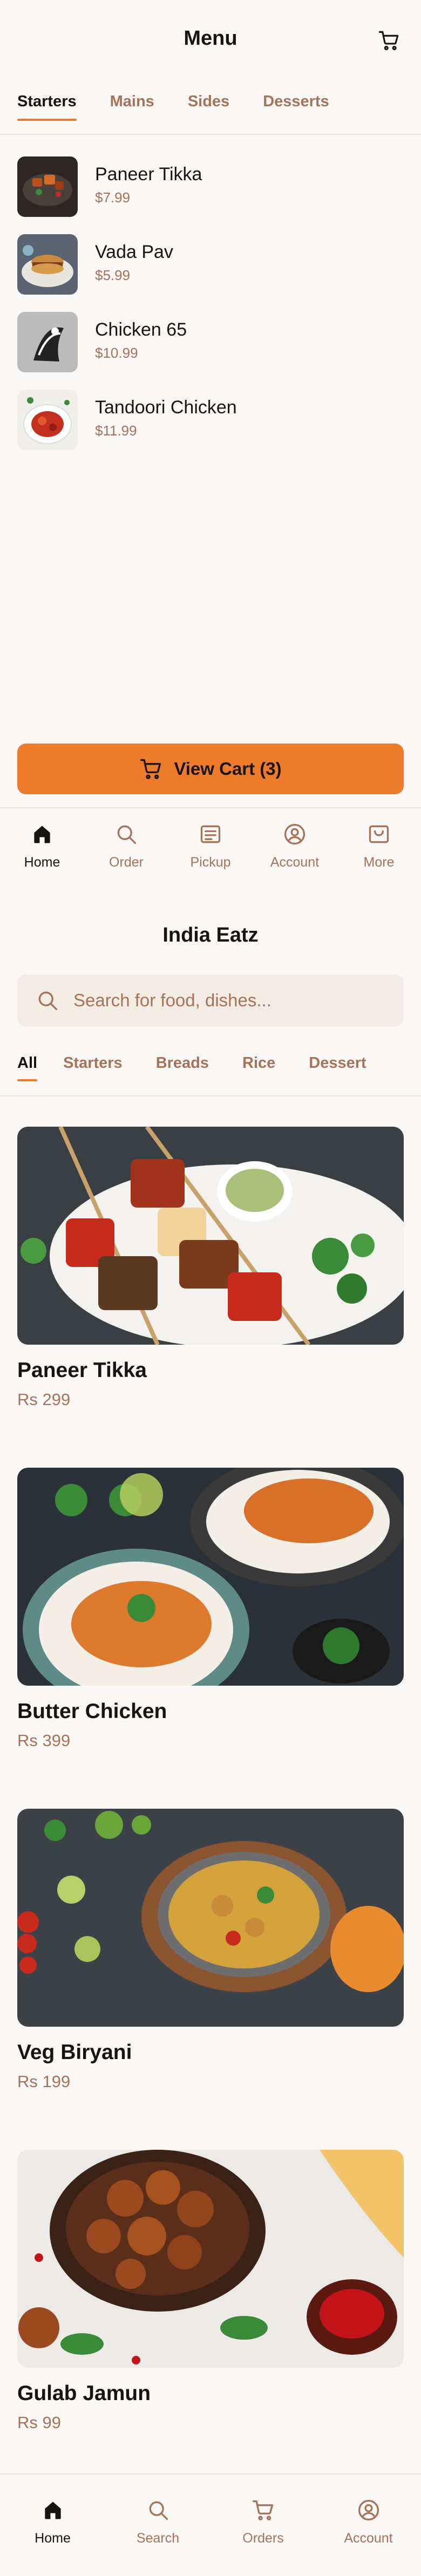 The height and width of the screenshot is (2576, 421). Describe the element at coordinates (74, 2052) in the screenshot. I see `dish-name: Veg Biryani` at that location.